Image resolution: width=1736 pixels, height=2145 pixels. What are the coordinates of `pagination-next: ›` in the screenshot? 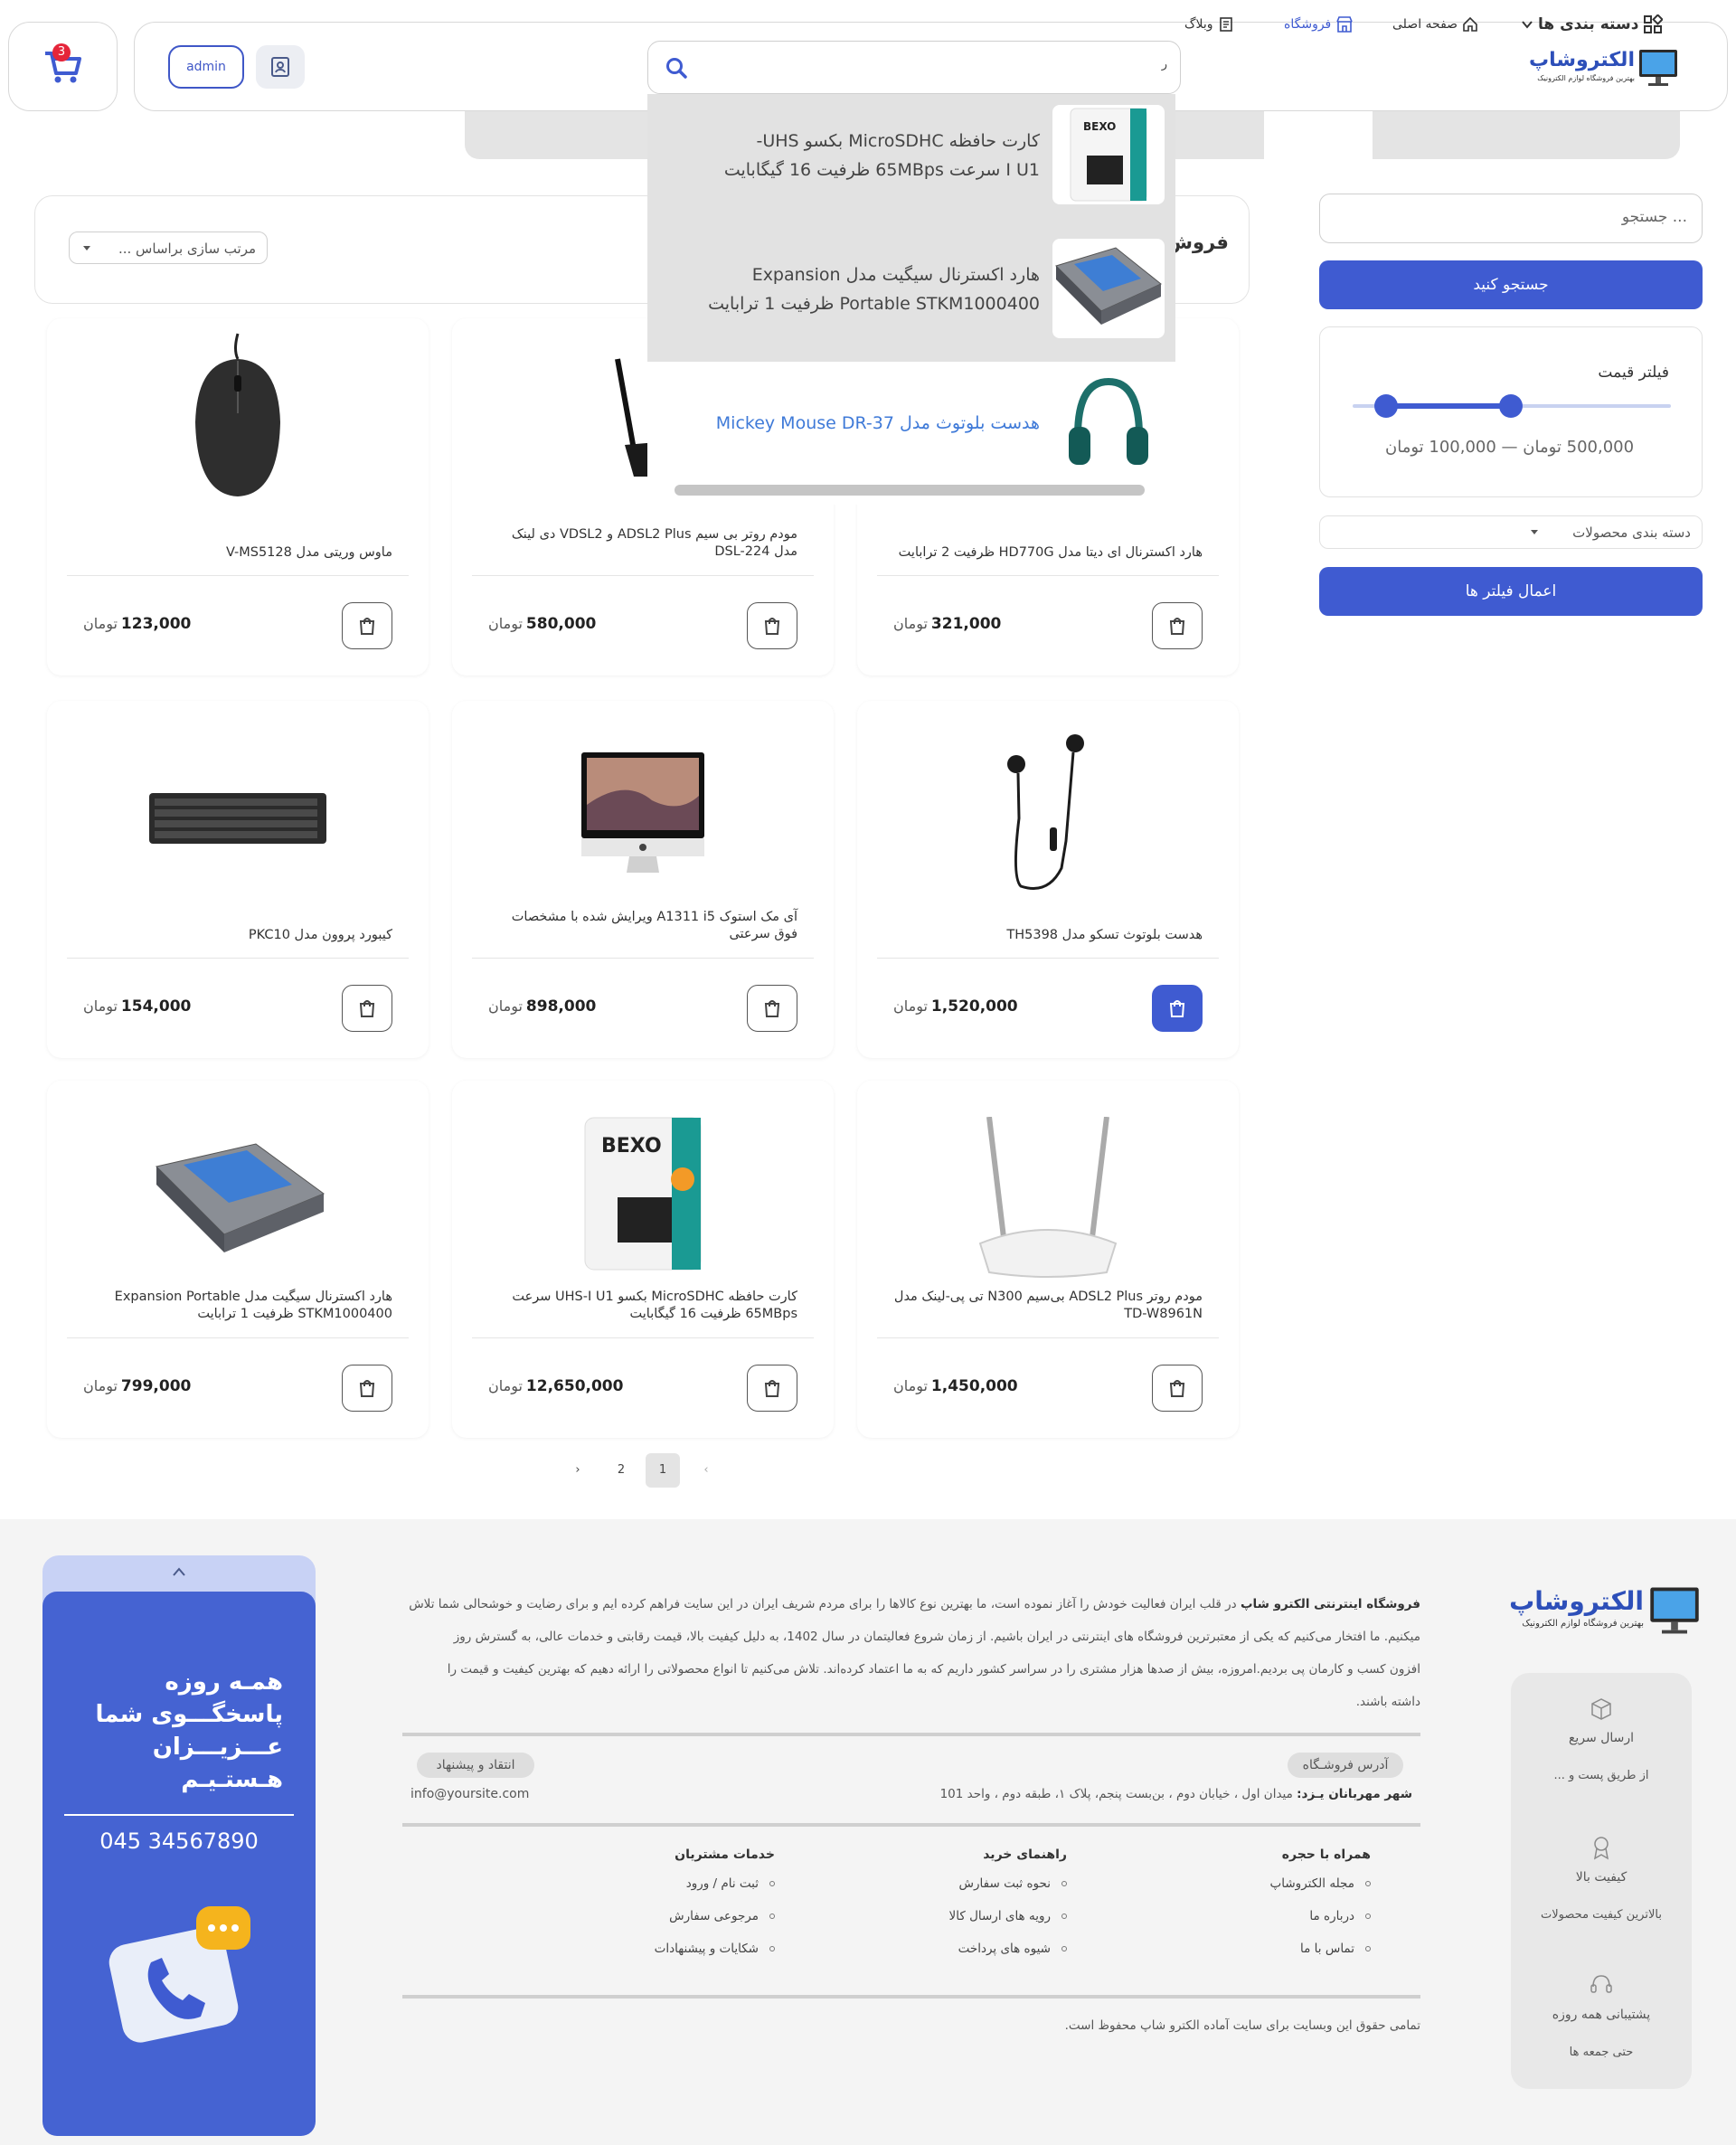 It's located at (578, 1470).